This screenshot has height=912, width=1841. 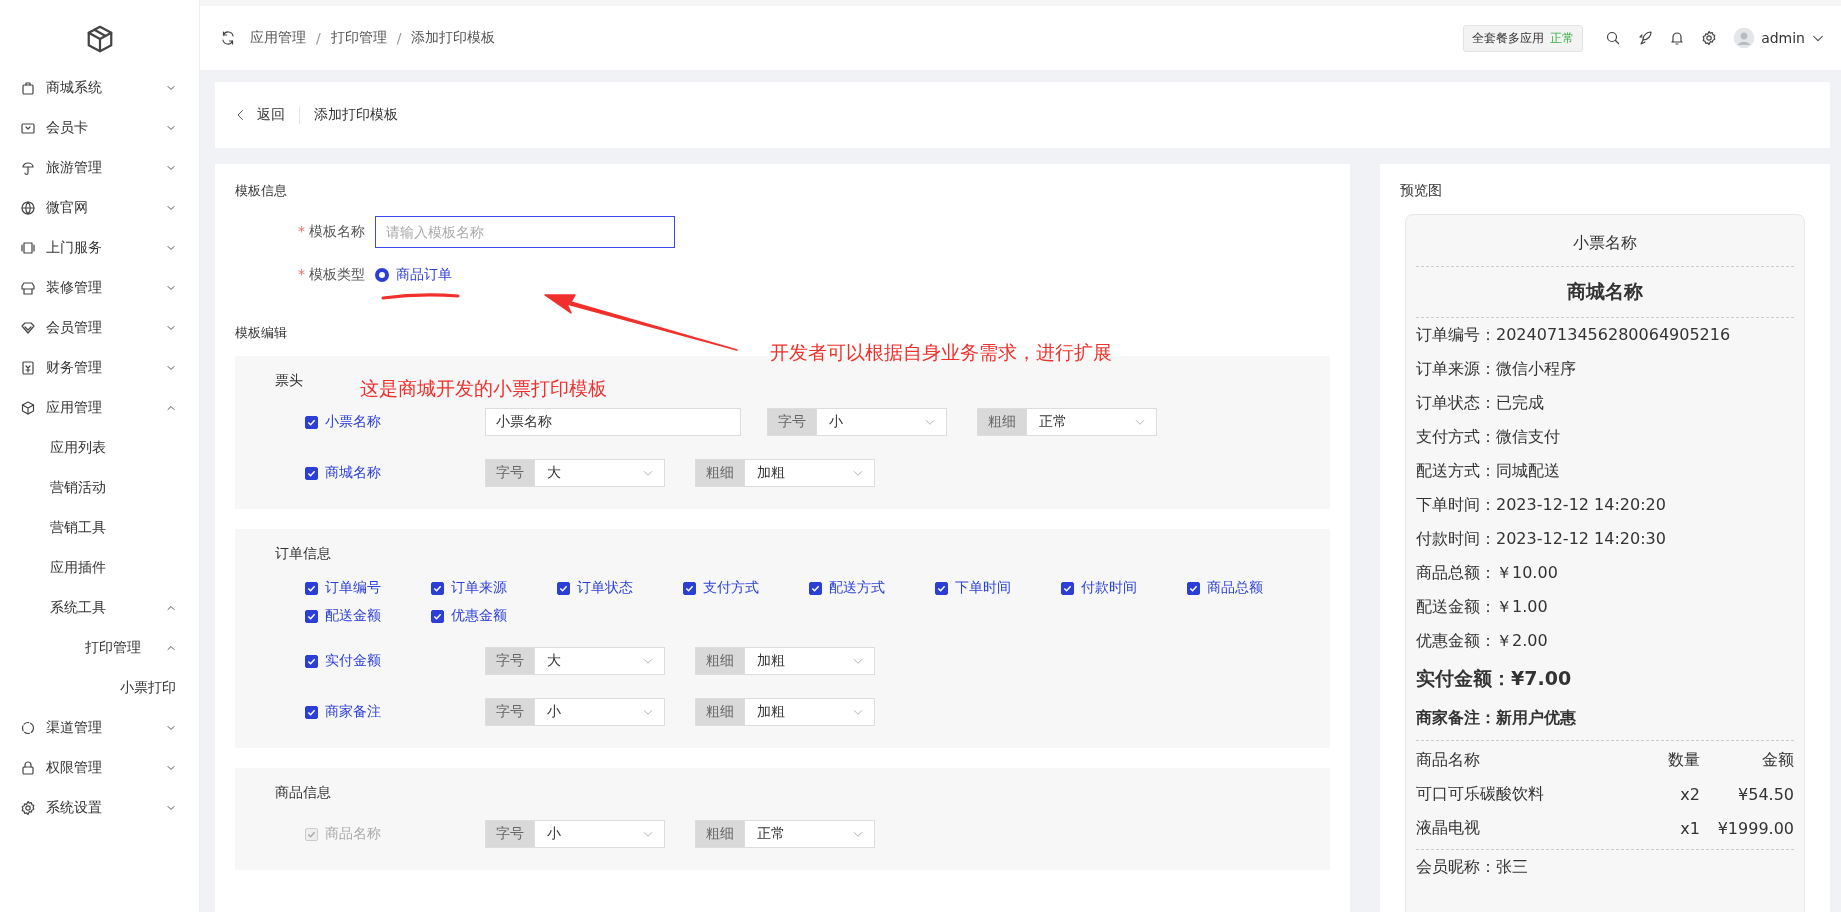 What do you see at coordinates (998, 588) in the screenshot?
I see `field-checkbox: 下单时间` at bounding box center [998, 588].